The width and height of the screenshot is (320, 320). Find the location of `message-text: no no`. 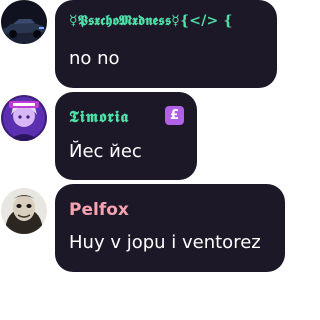

message-text: no no is located at coordinates (94, 58).